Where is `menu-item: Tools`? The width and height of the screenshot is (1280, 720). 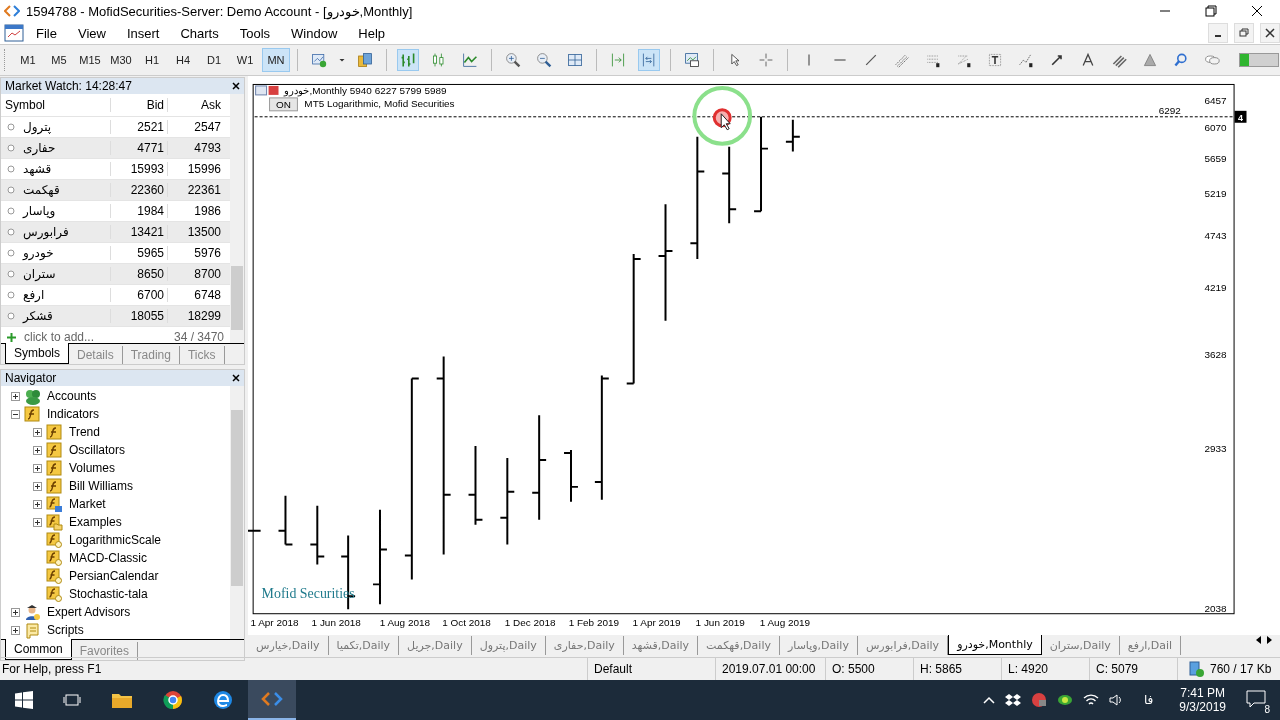
menu-item: Tools is located at coordinates (260, 33).